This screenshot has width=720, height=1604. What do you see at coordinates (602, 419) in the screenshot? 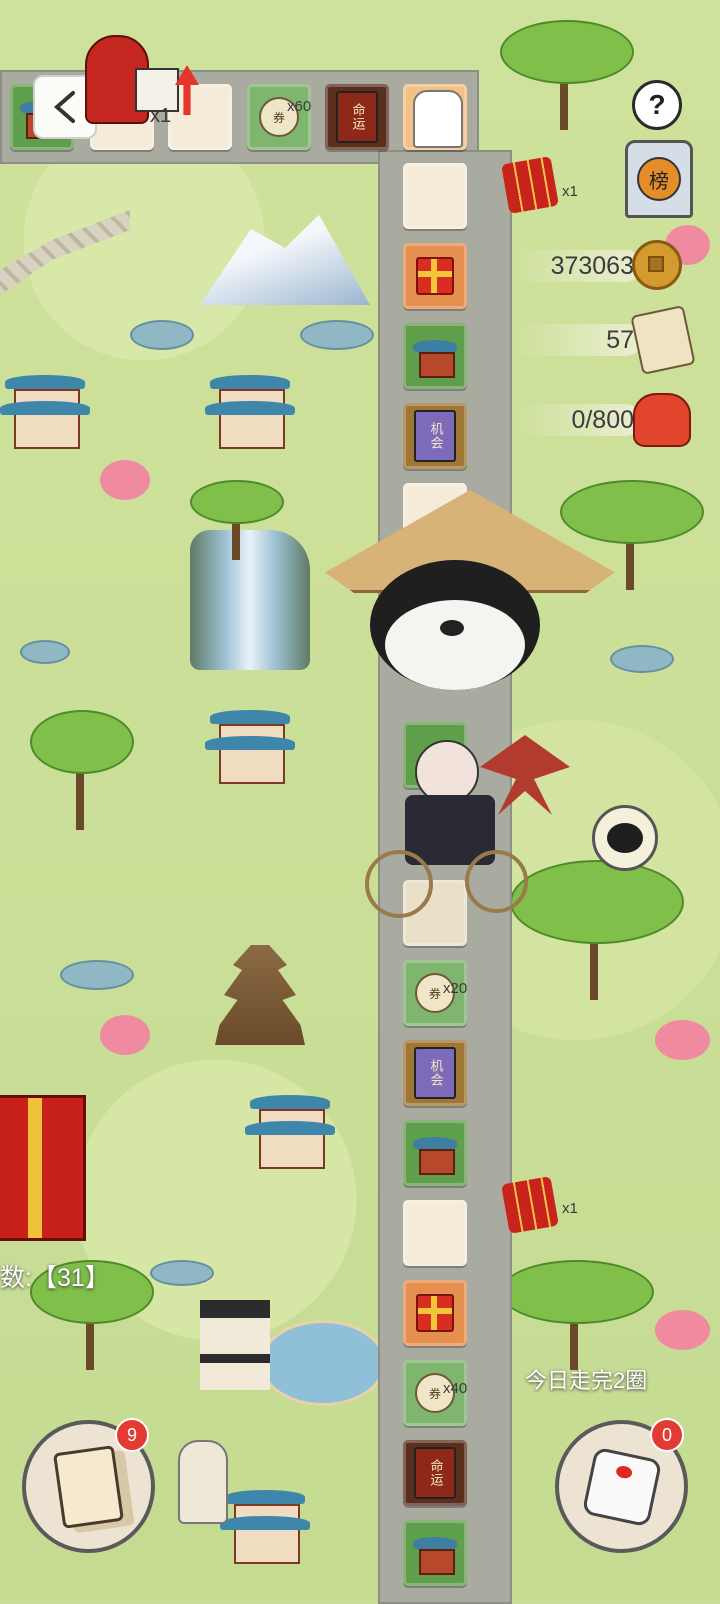
I see `gift-progress-value: 0/800` at bounding box center [602, 419].